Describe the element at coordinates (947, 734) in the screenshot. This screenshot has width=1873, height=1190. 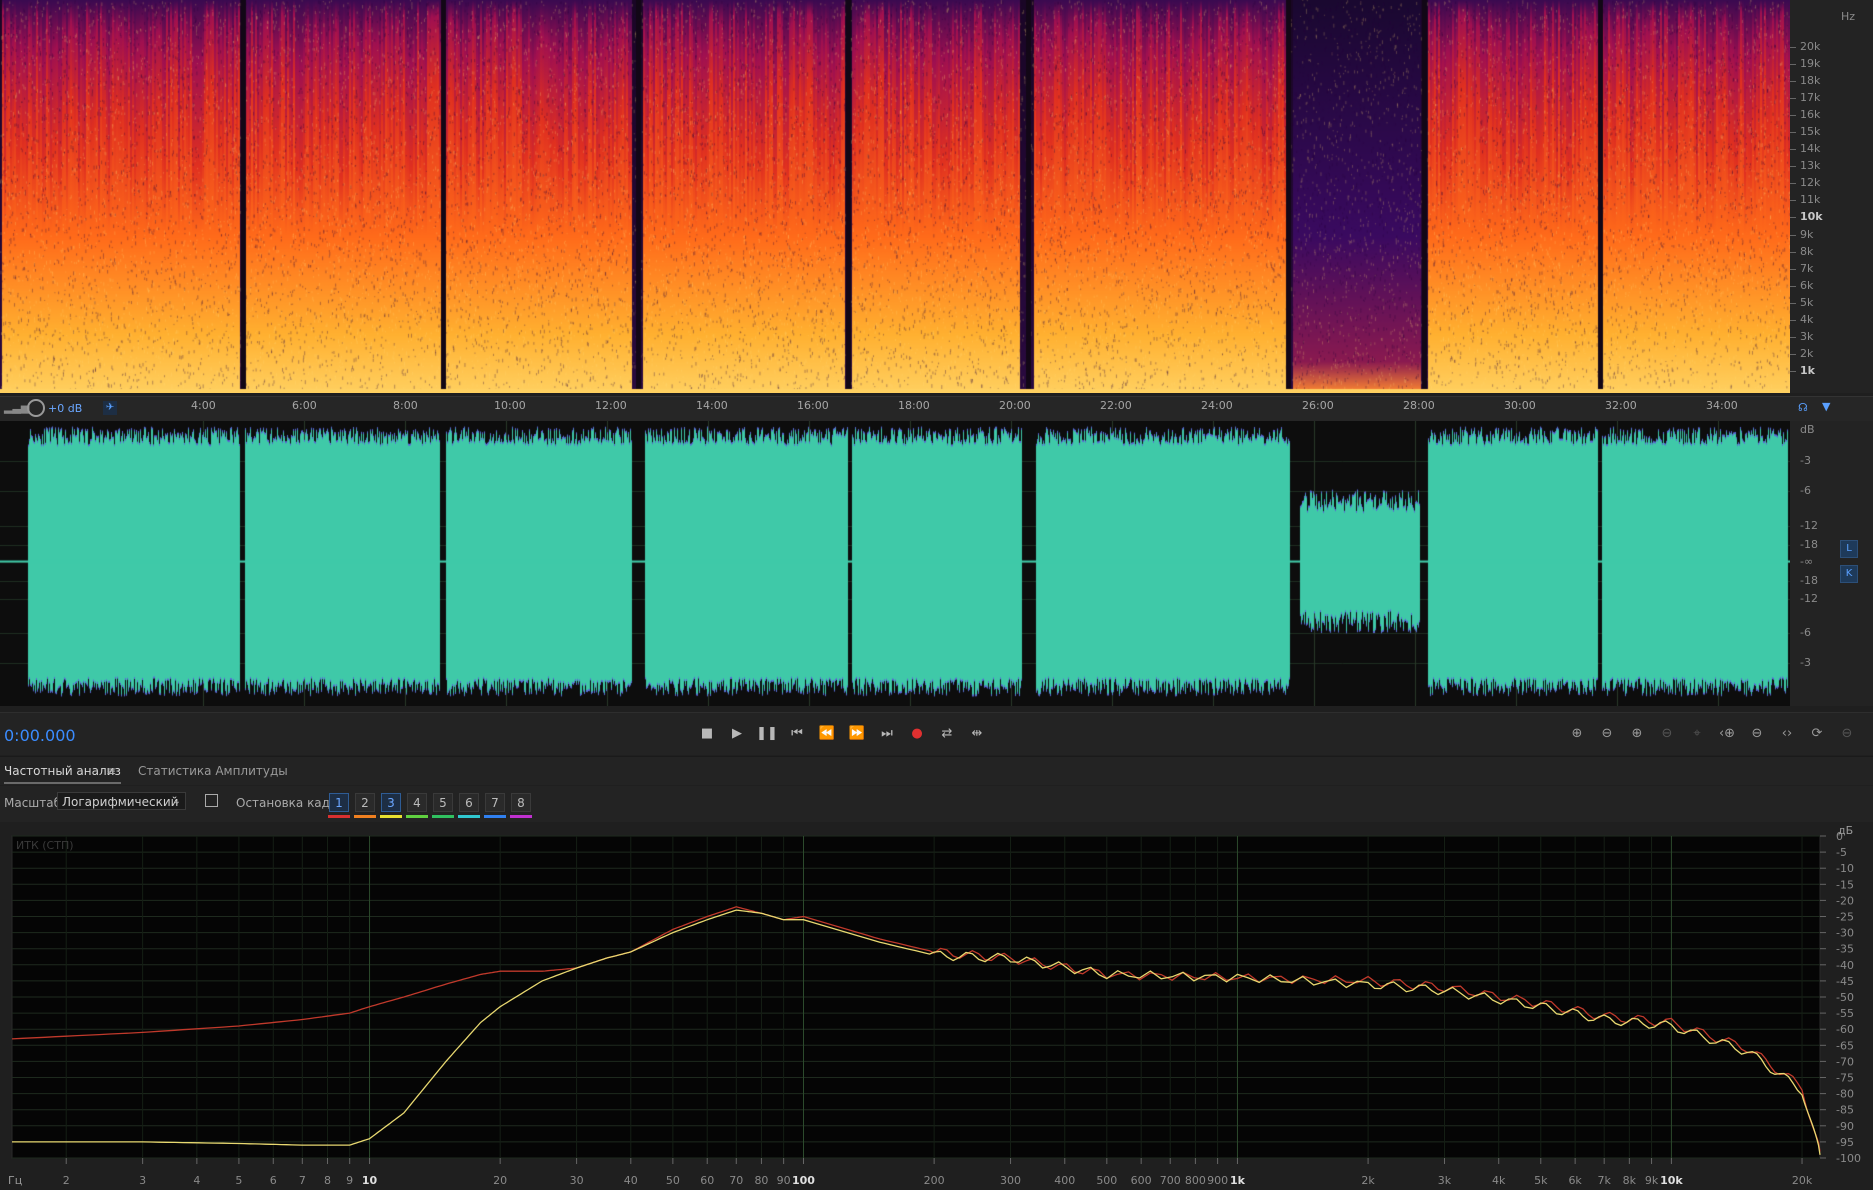
I see `loop-button: ⇄` at that location.